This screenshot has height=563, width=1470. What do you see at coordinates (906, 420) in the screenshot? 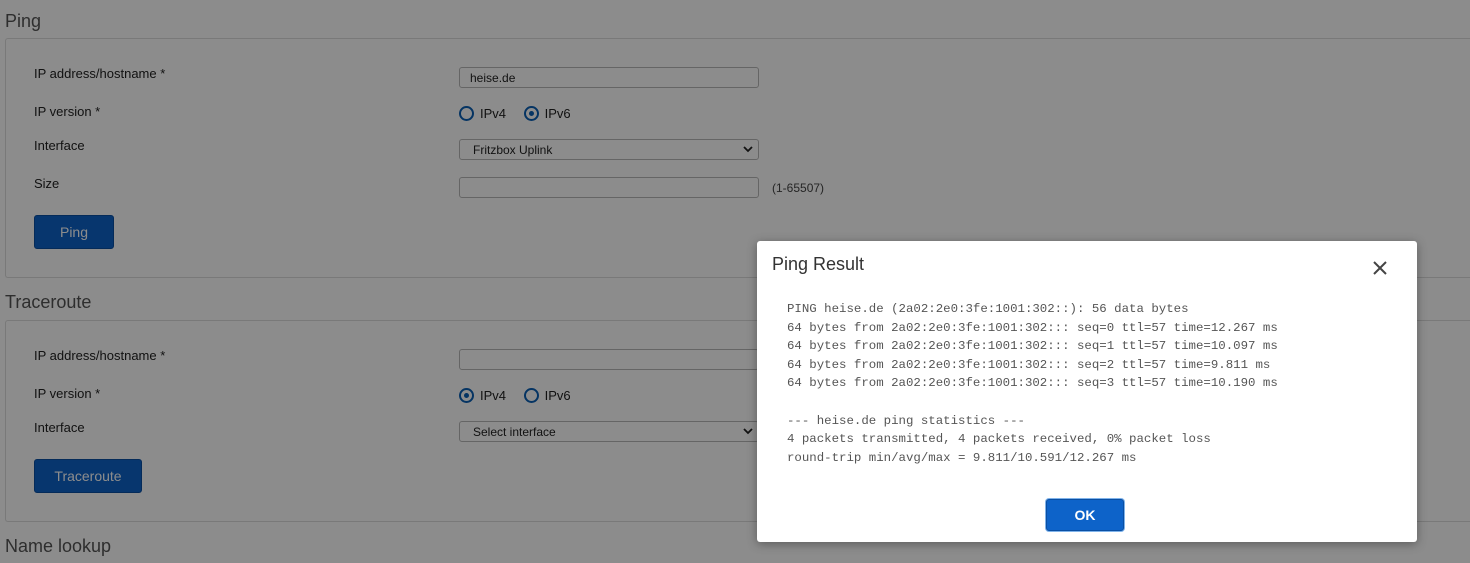
I see `output-line: --- heise.de ping statistics ---` at bounding box center [906, 420].